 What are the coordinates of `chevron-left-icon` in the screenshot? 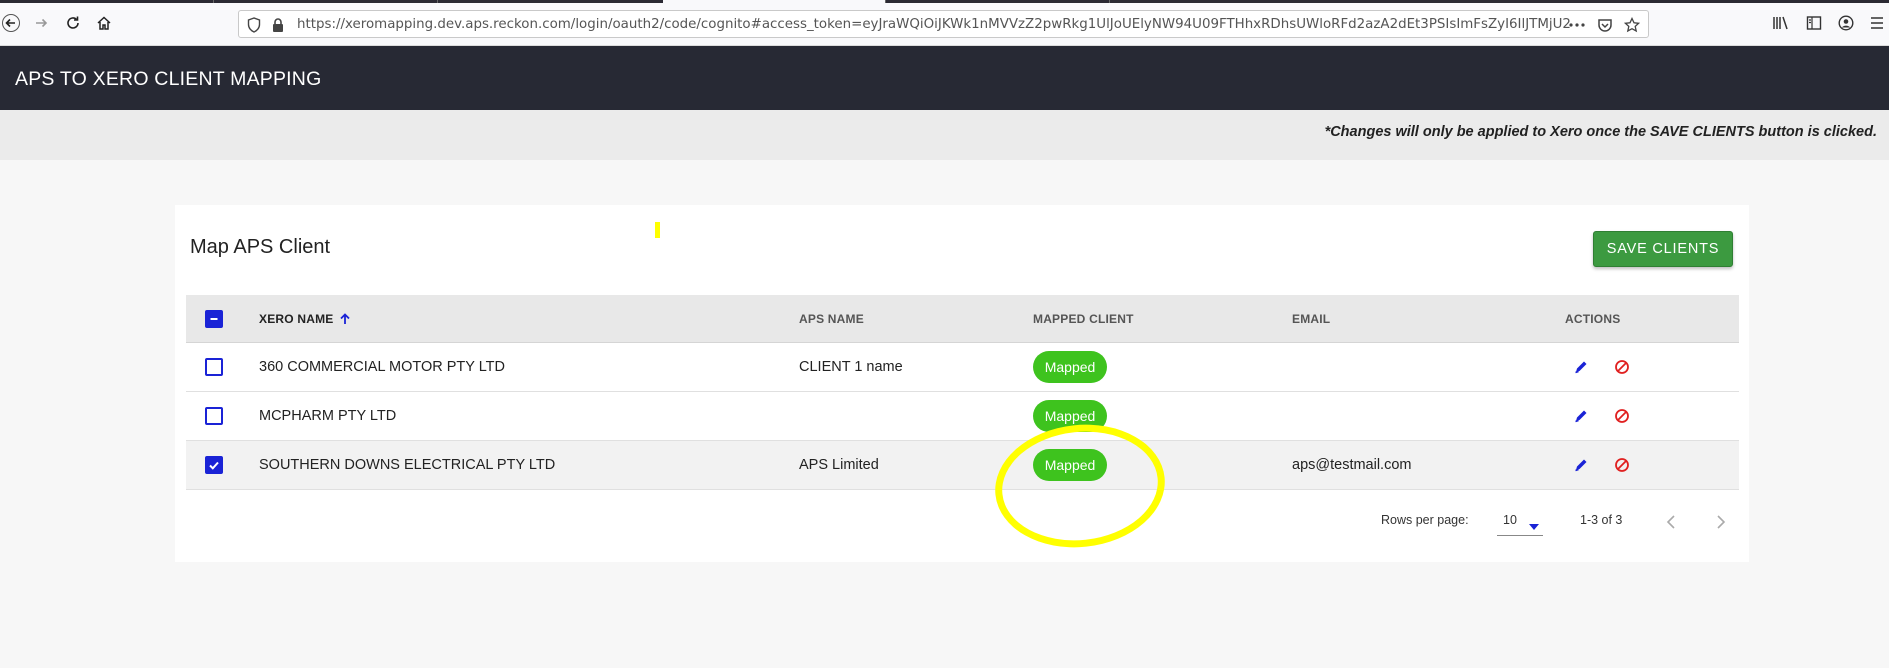 It's located at (1671, 522).